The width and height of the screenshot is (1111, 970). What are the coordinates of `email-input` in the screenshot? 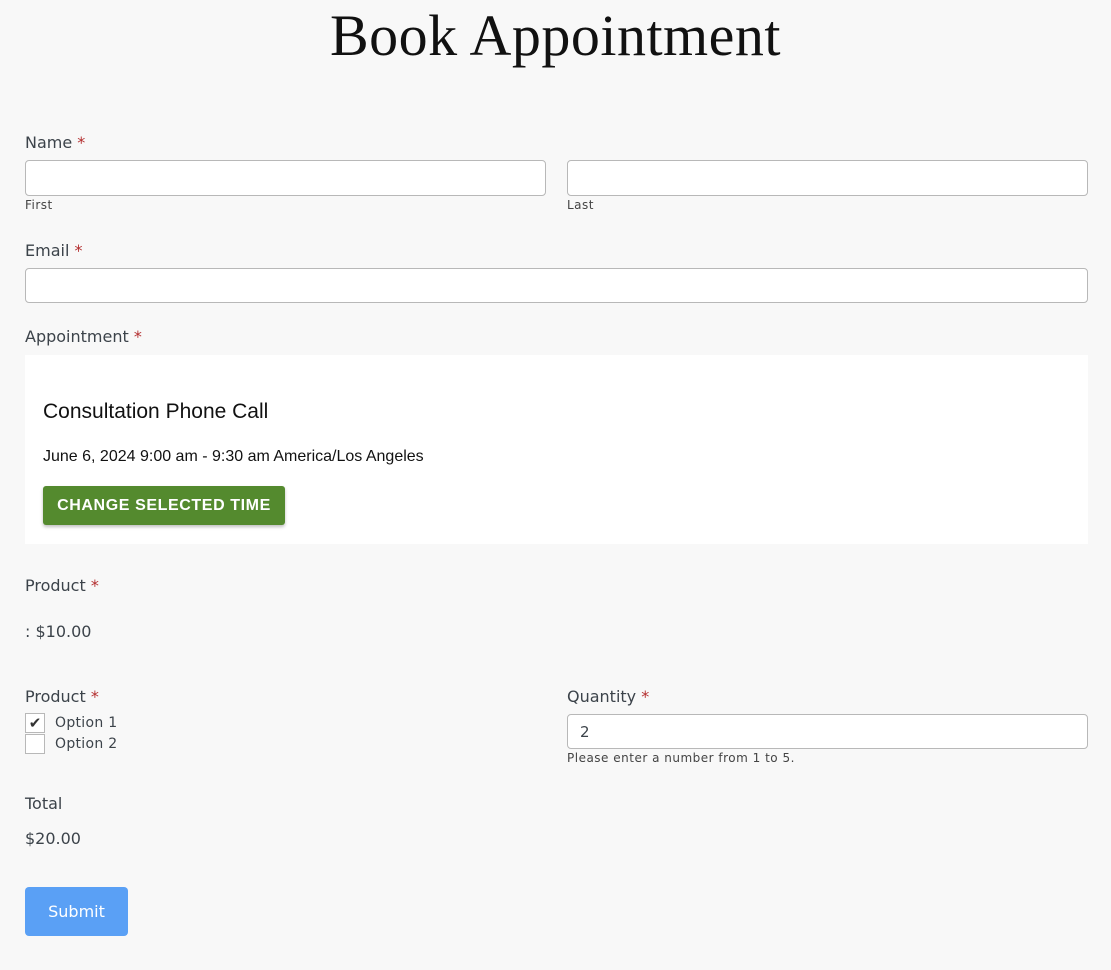 It's located at (556, 285).